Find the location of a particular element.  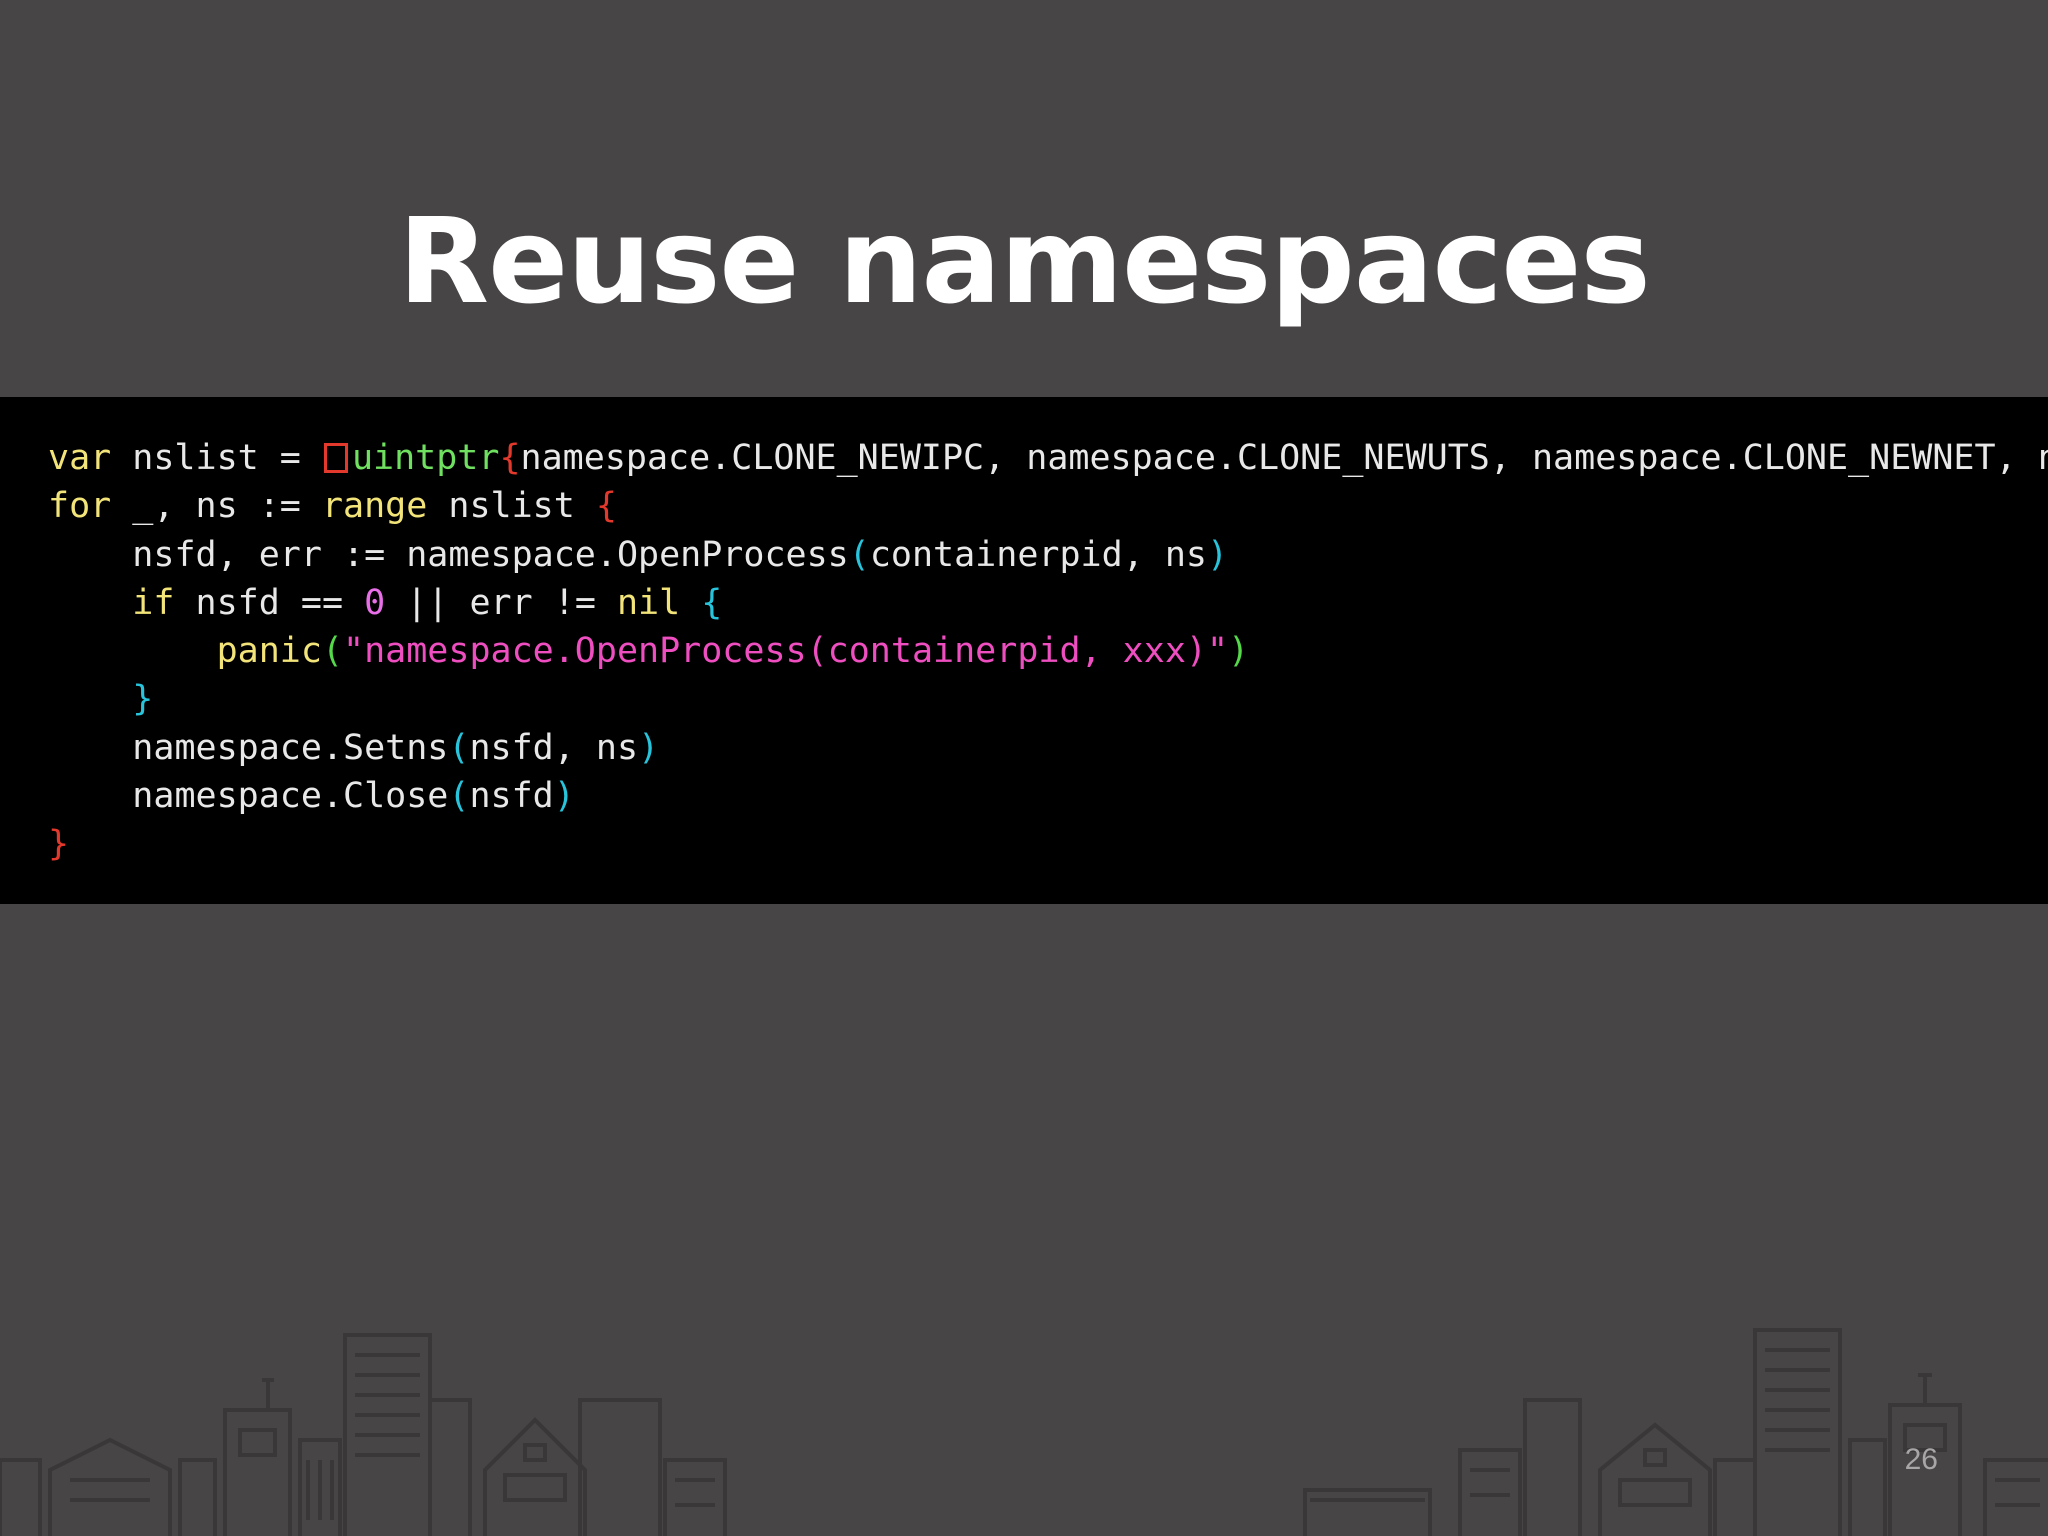

code-line: namespace.Setns(nsfd, ns) is located at coordinates (1048, 748).